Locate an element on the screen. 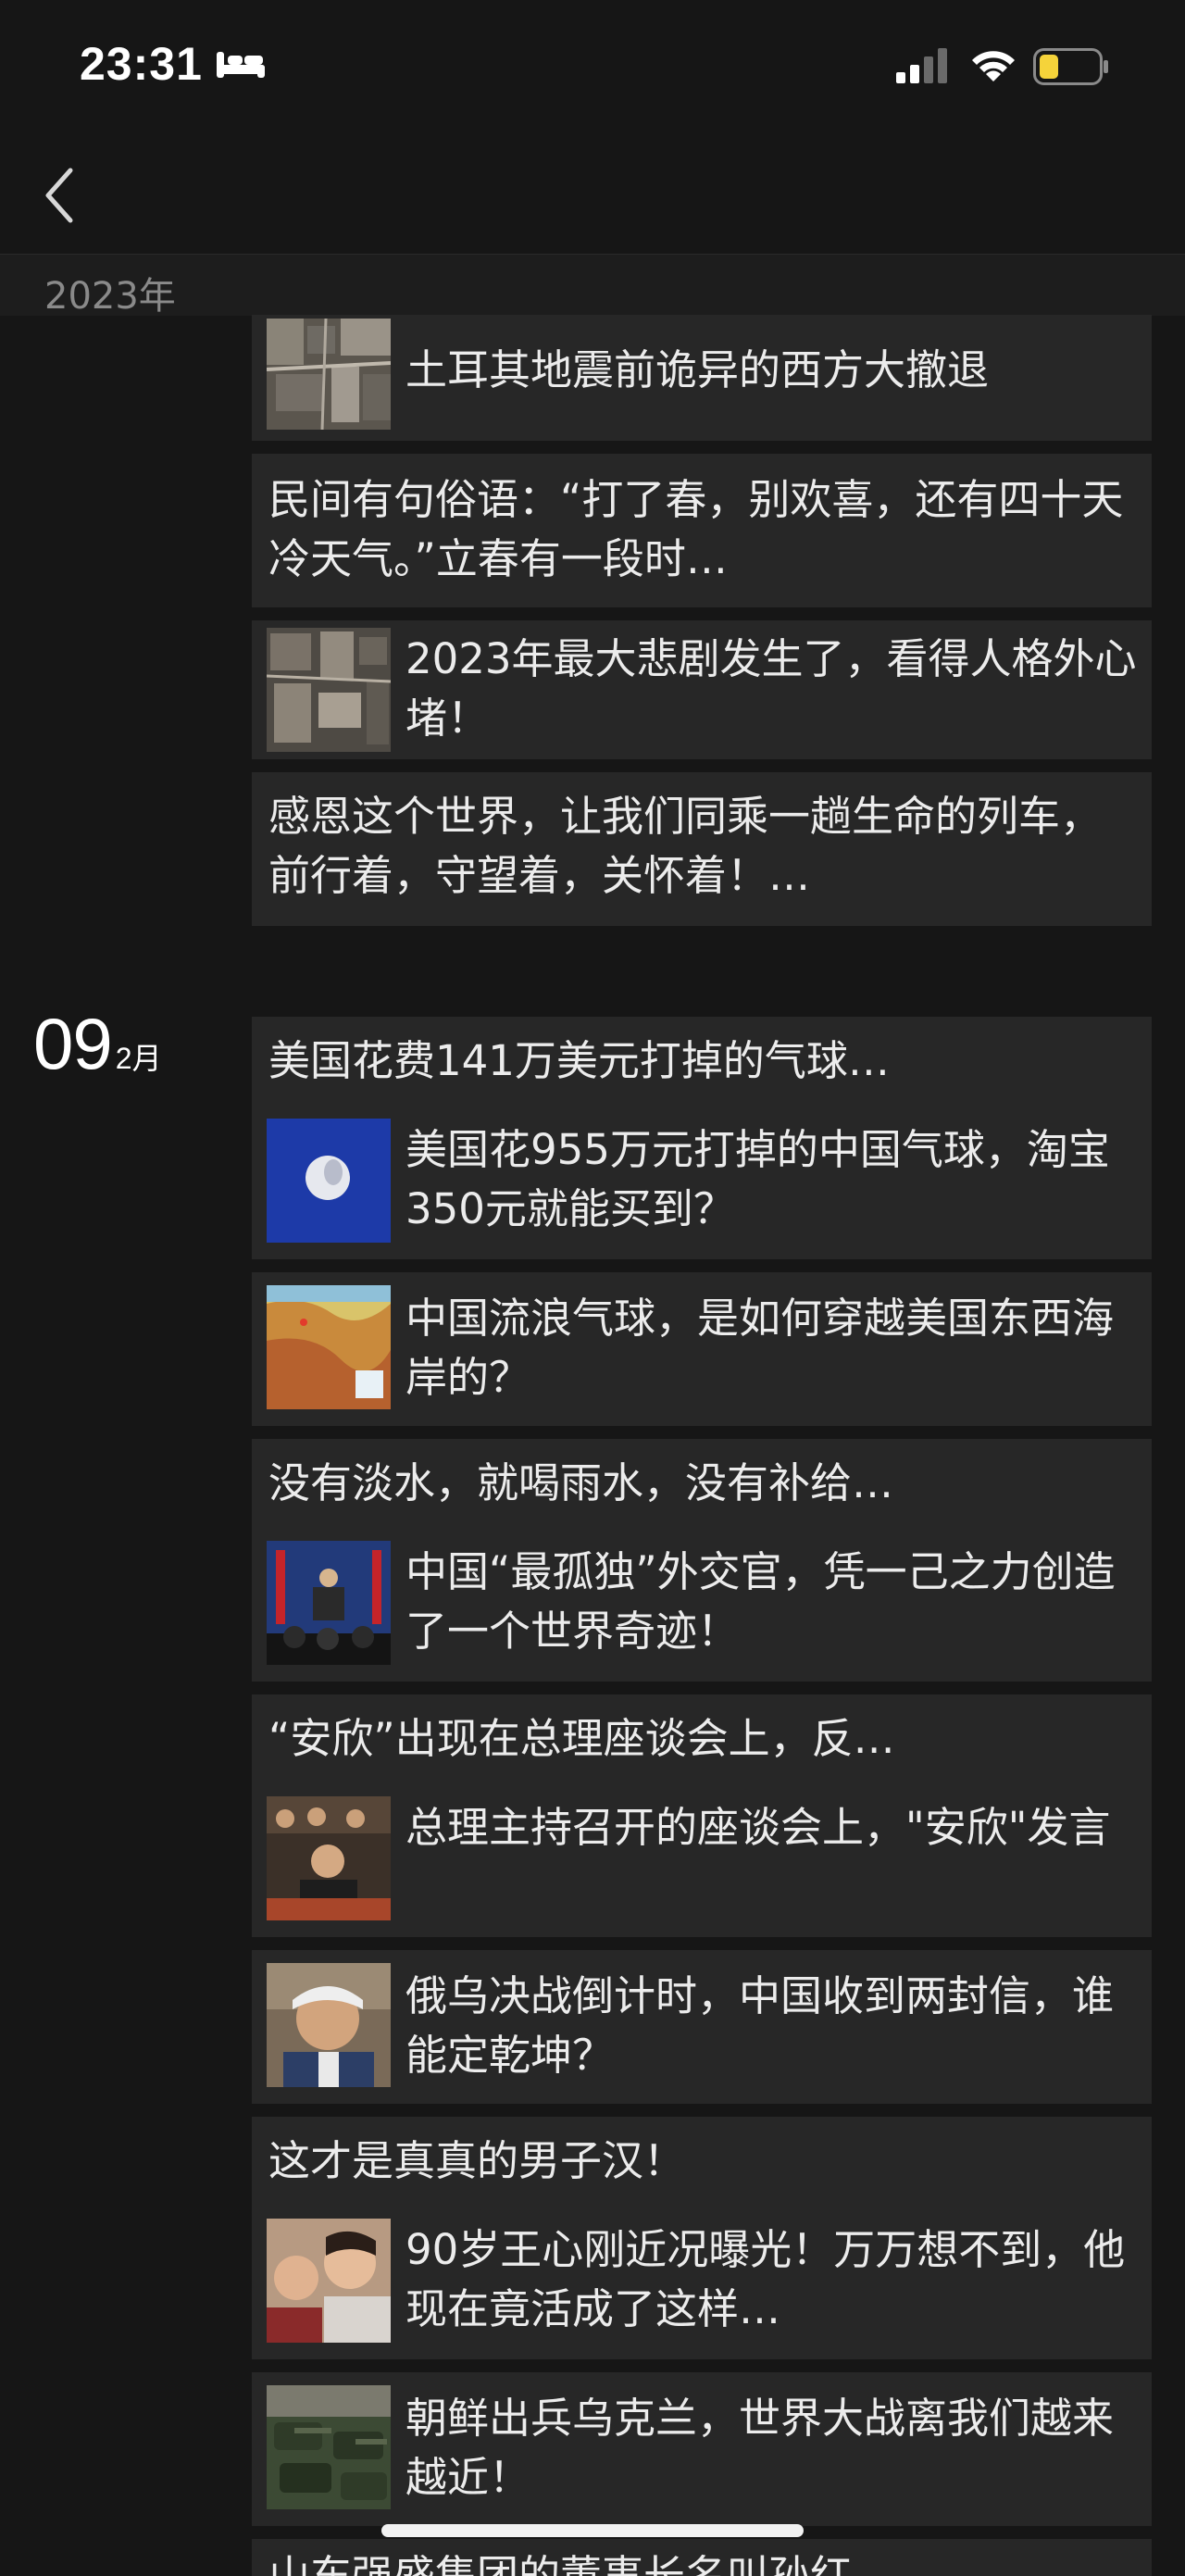  press-conference-icon is located at coordinates (329, 1603).